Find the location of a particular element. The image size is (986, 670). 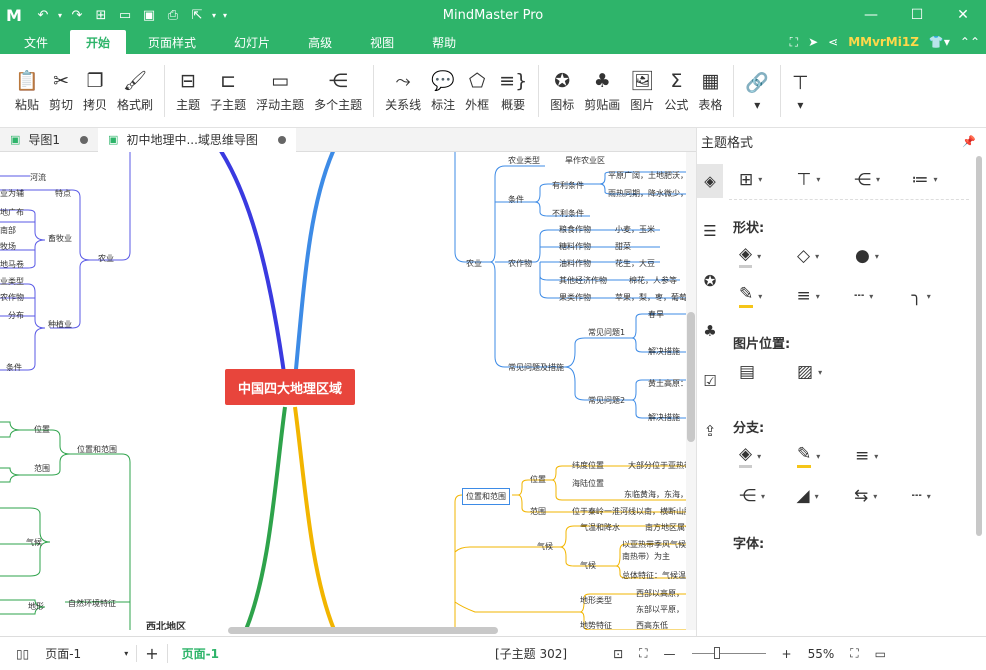

clipart-tab-icon: ♣ is located at coordinates (710, 331).